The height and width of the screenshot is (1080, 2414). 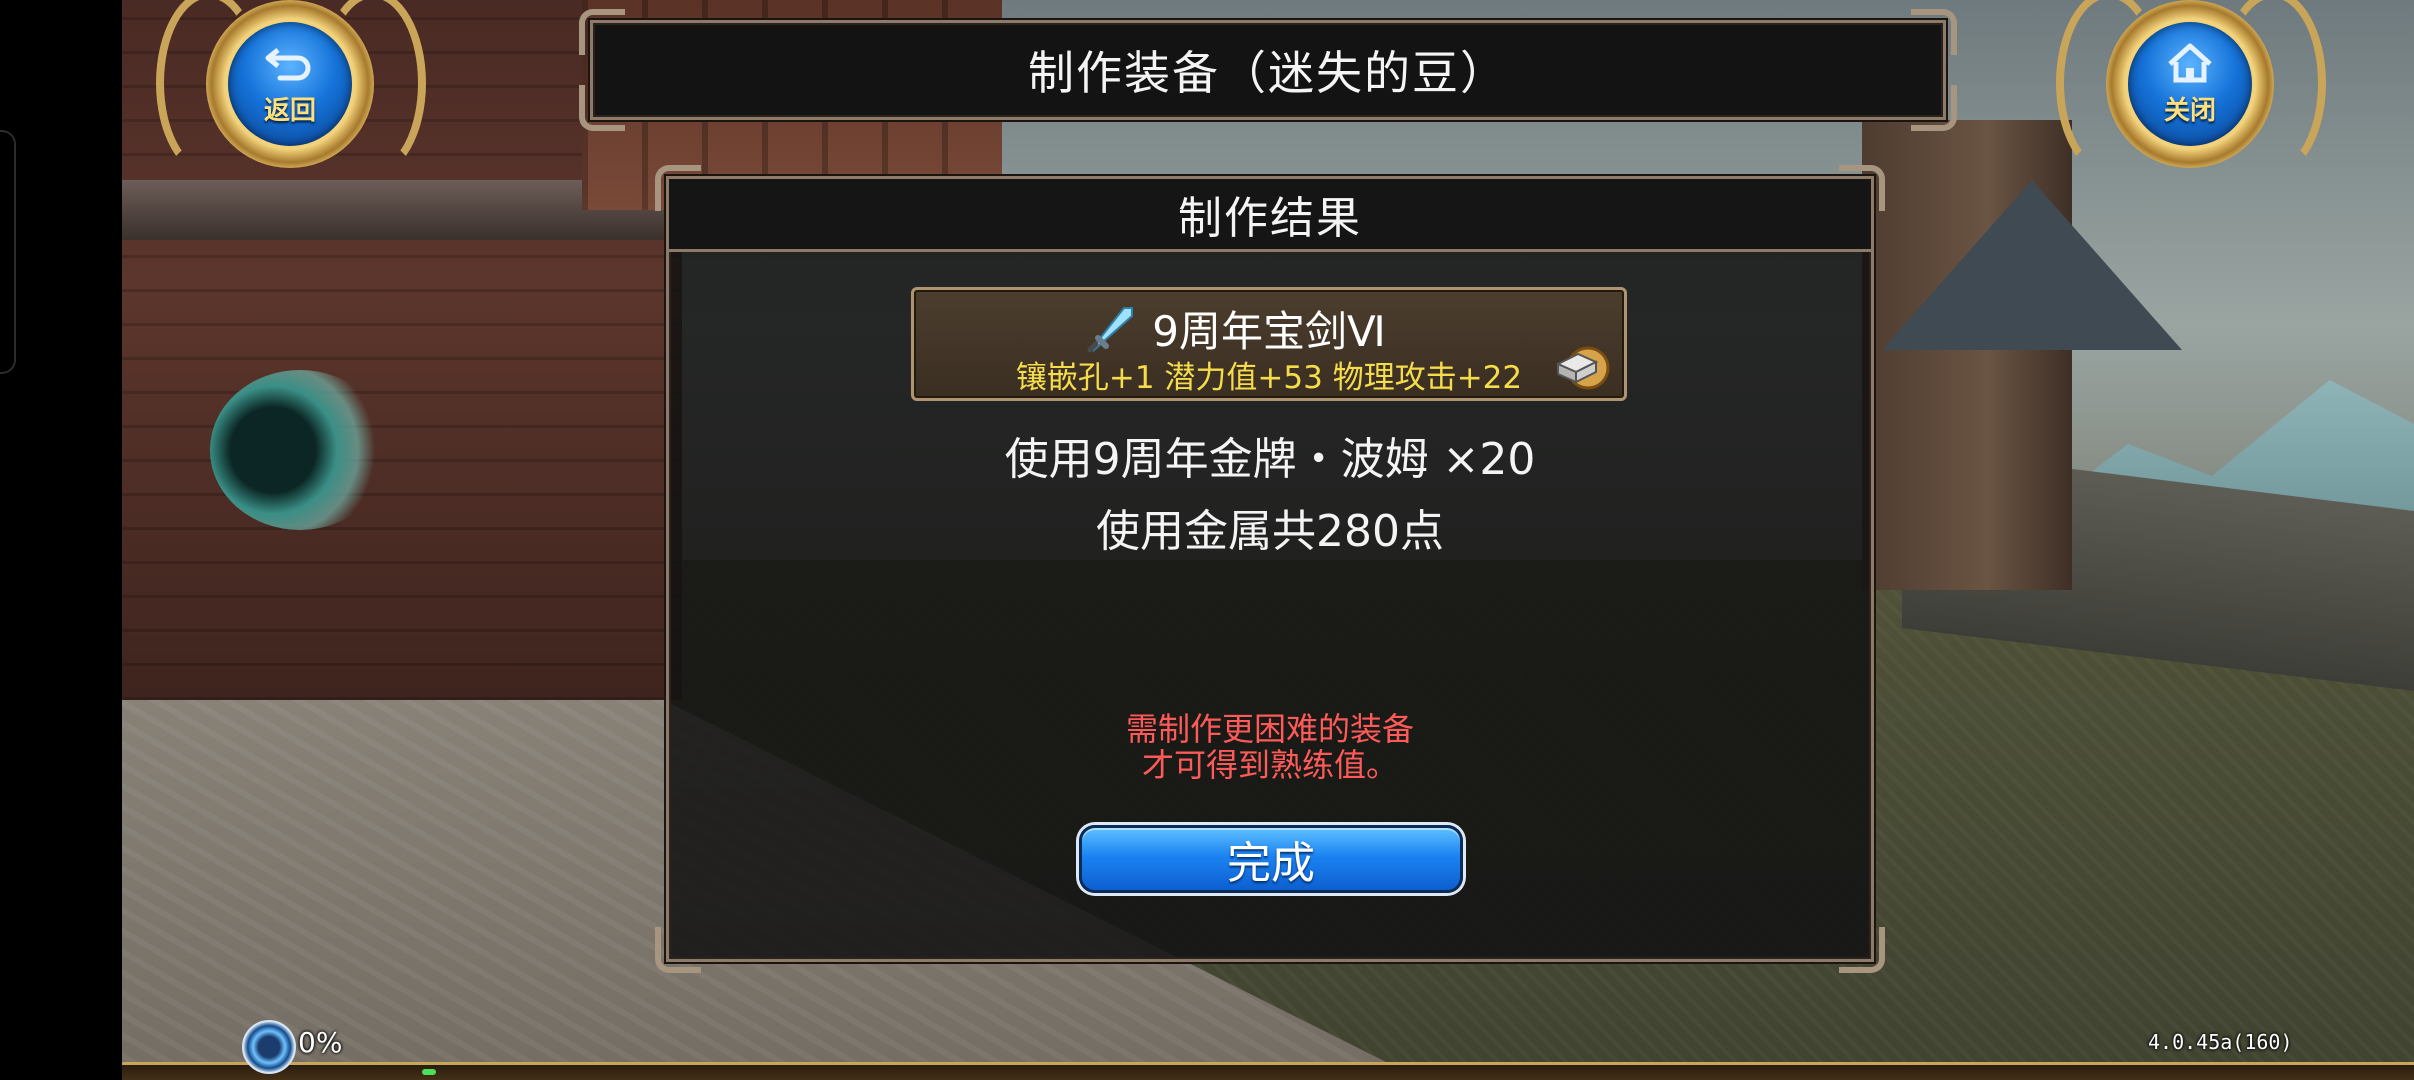 I want to click on portal-effect, so click(x=300, y=450).